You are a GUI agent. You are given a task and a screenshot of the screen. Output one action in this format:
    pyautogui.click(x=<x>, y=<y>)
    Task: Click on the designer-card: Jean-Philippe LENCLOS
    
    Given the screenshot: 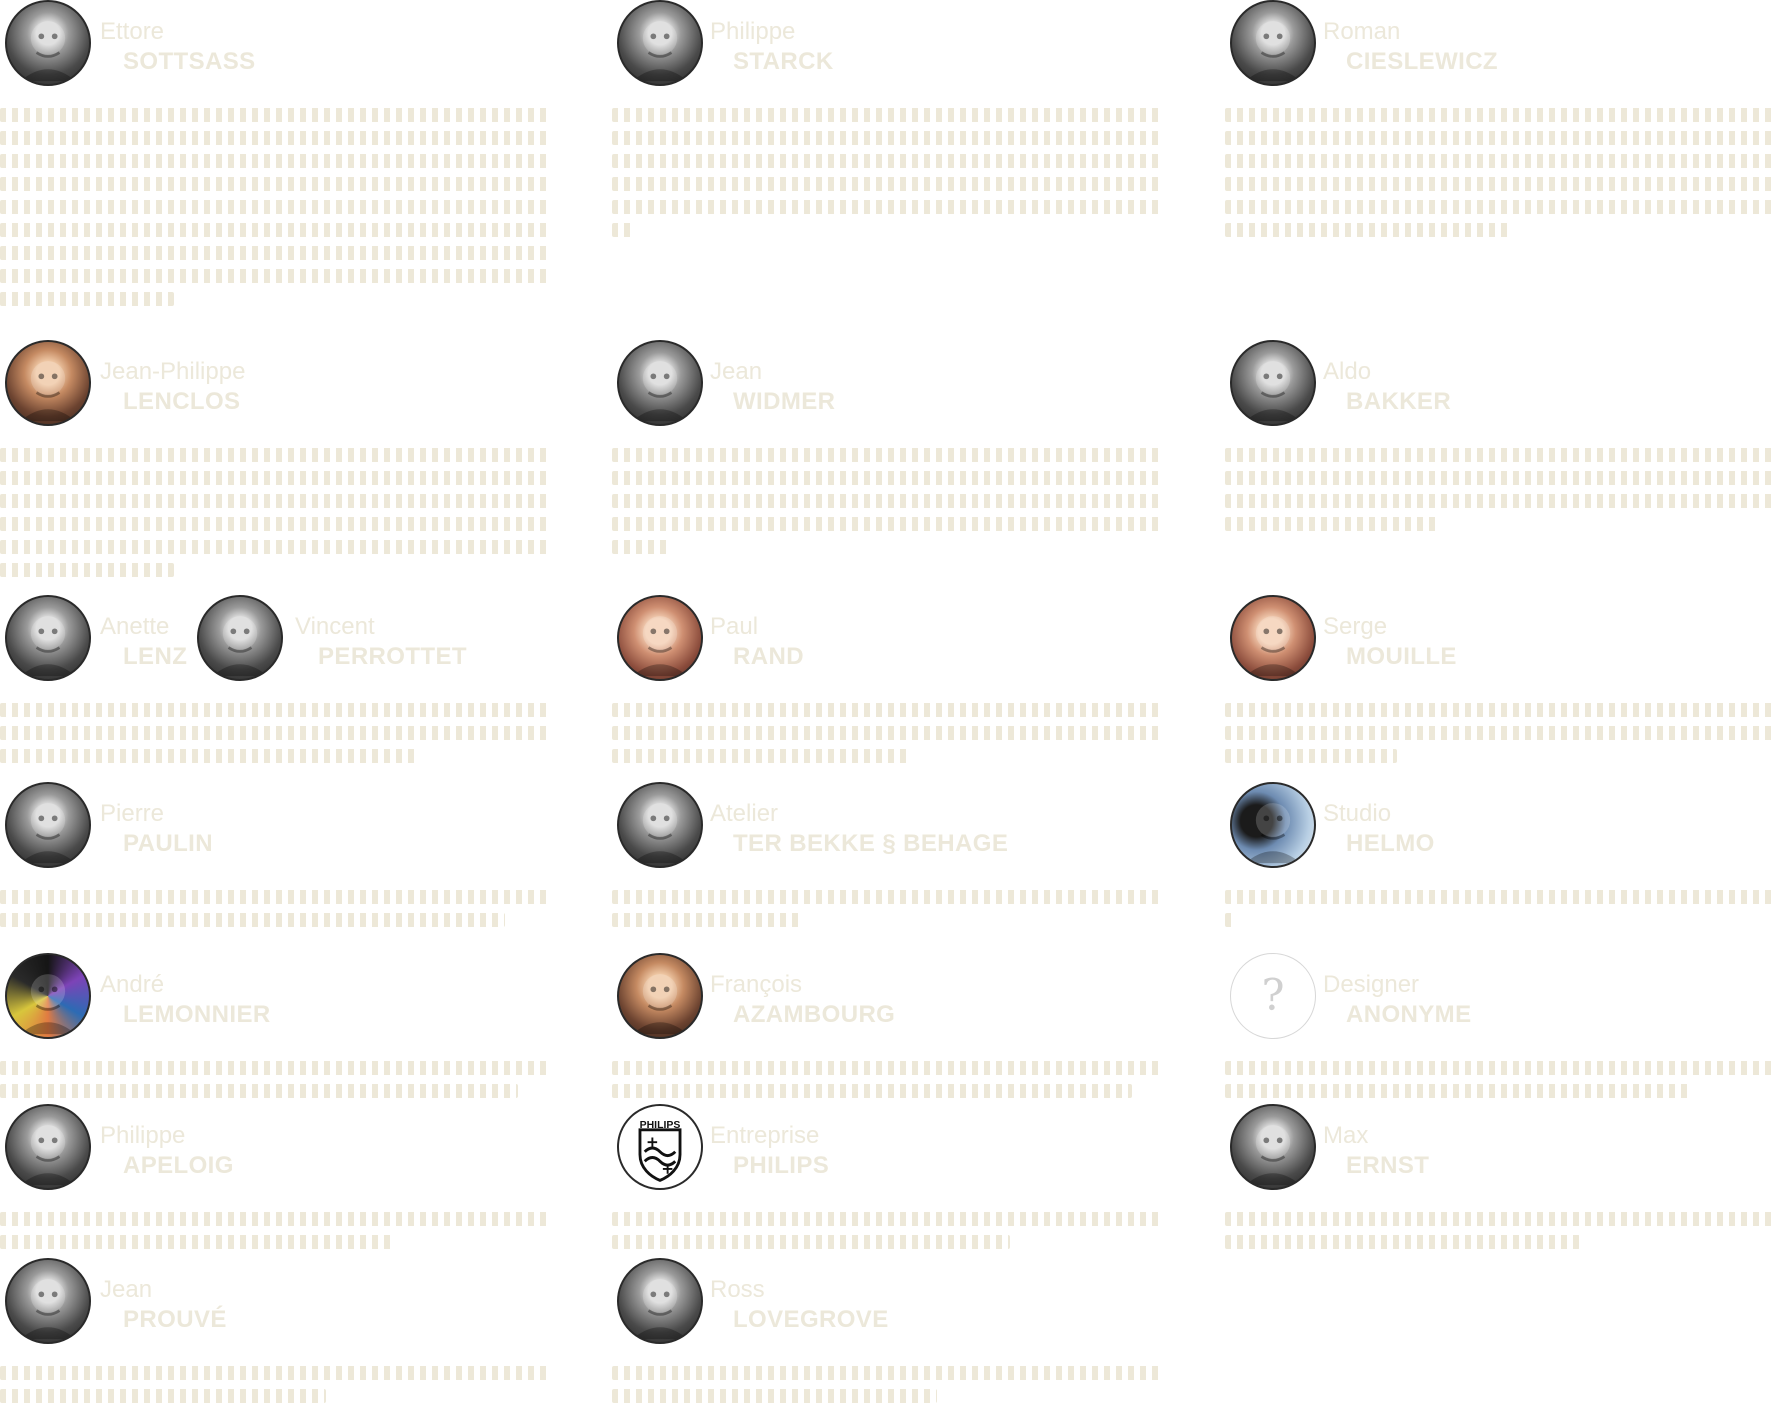 What is the action you would take?
    pyautogui.click(x=274, y=458)
    